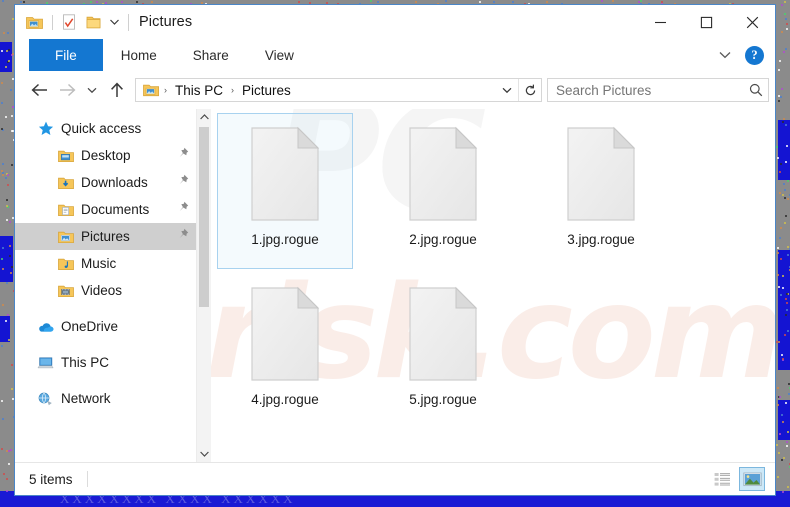 This screenshot has width=790, height=507. I want to click on tab-file: File, so click(66, 55).